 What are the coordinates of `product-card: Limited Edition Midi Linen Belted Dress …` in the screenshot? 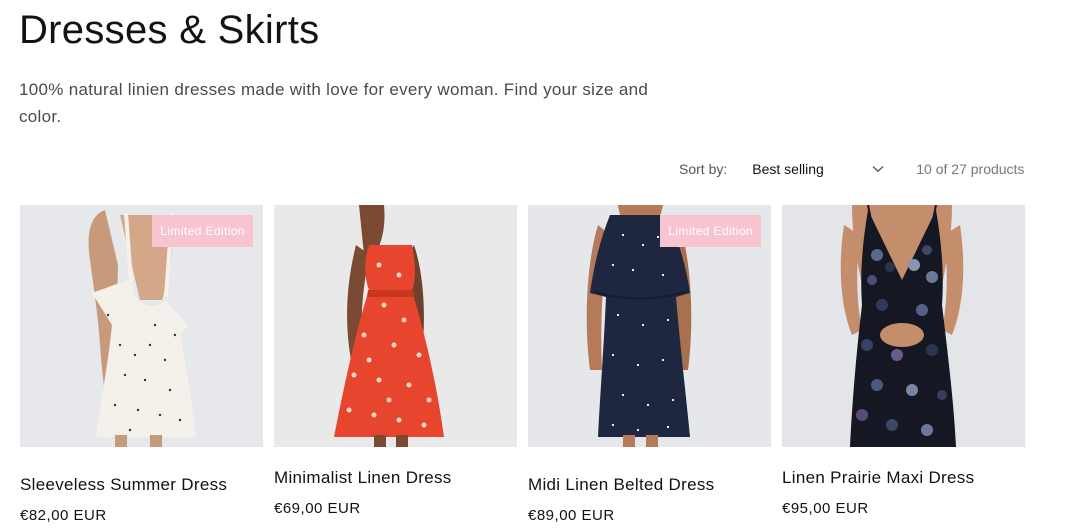 It's located at (649, 364).